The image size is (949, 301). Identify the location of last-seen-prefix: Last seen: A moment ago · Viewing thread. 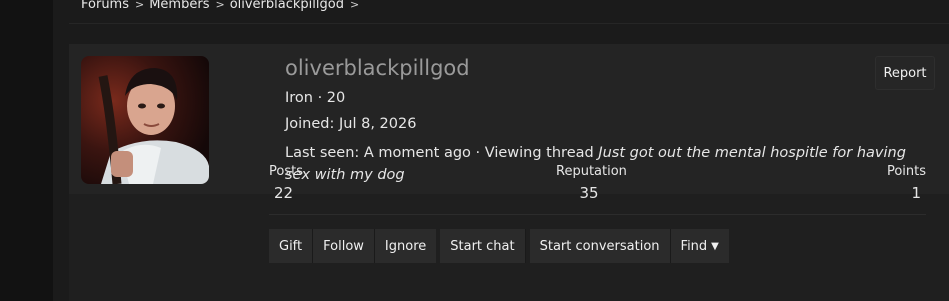
(442, 153).